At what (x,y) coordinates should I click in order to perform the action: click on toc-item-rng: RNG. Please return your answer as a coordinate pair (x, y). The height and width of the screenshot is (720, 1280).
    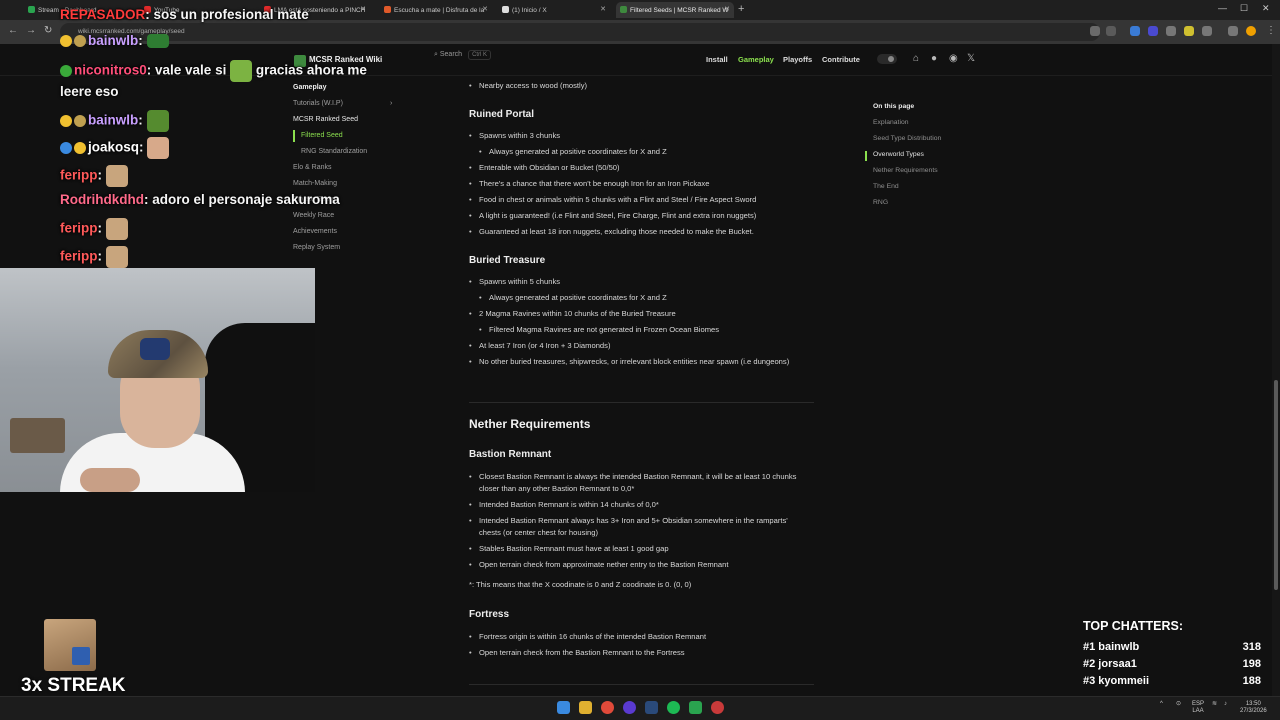
    Looking at the image, I should click on (880, 202).